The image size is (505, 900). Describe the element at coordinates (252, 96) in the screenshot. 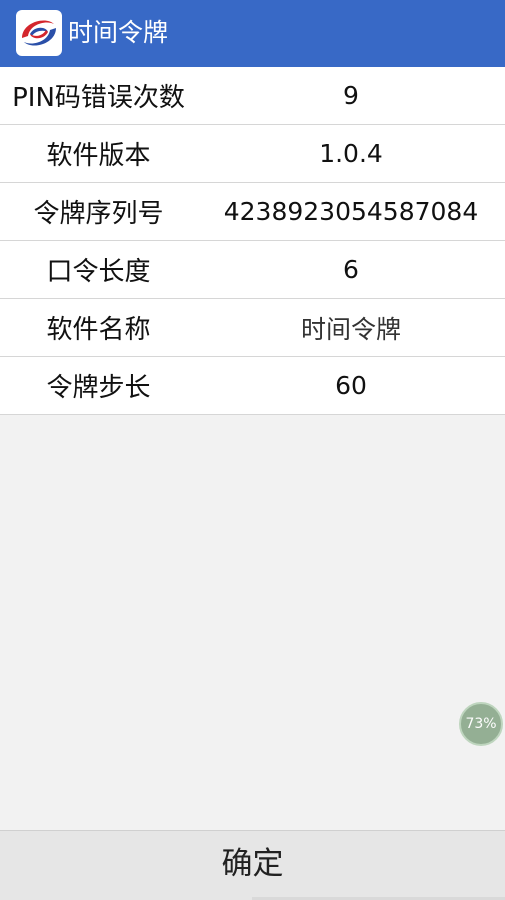

I see `info-row-pin-errors: PIN码错误次数 9` at that location.